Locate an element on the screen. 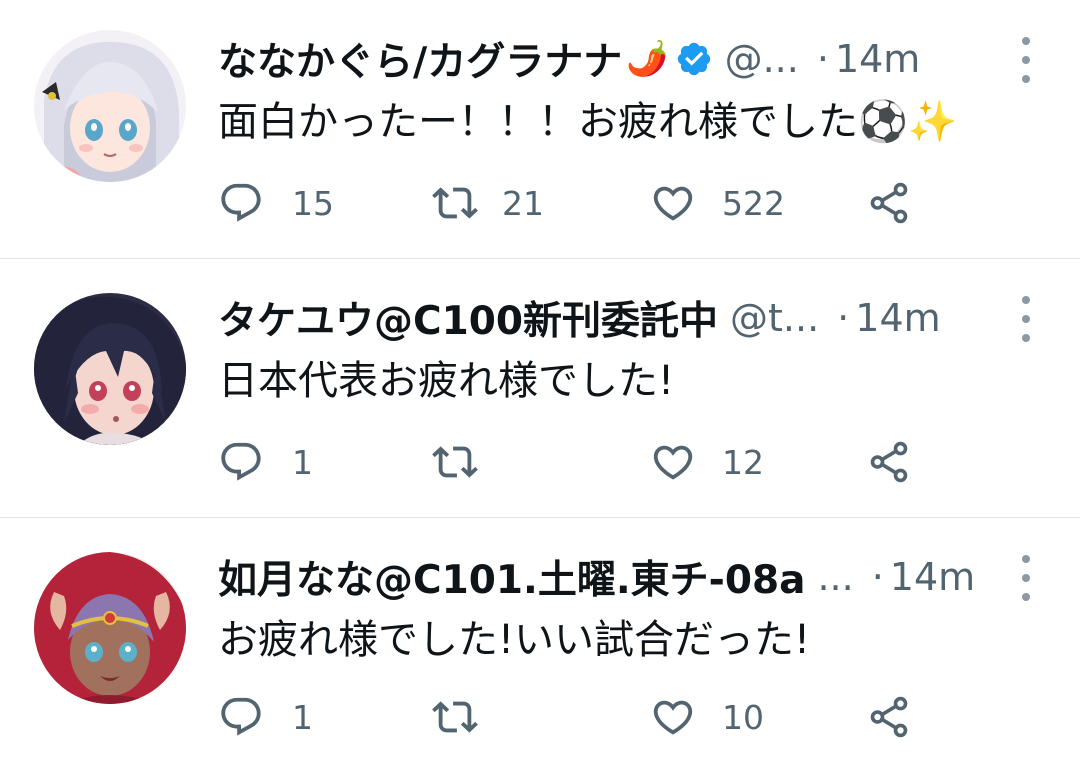 Image resolution: width=1080 pixels, height=770 pixels. display-name: ななかぐら/カグラナナ is located at coordinates (420, 59).